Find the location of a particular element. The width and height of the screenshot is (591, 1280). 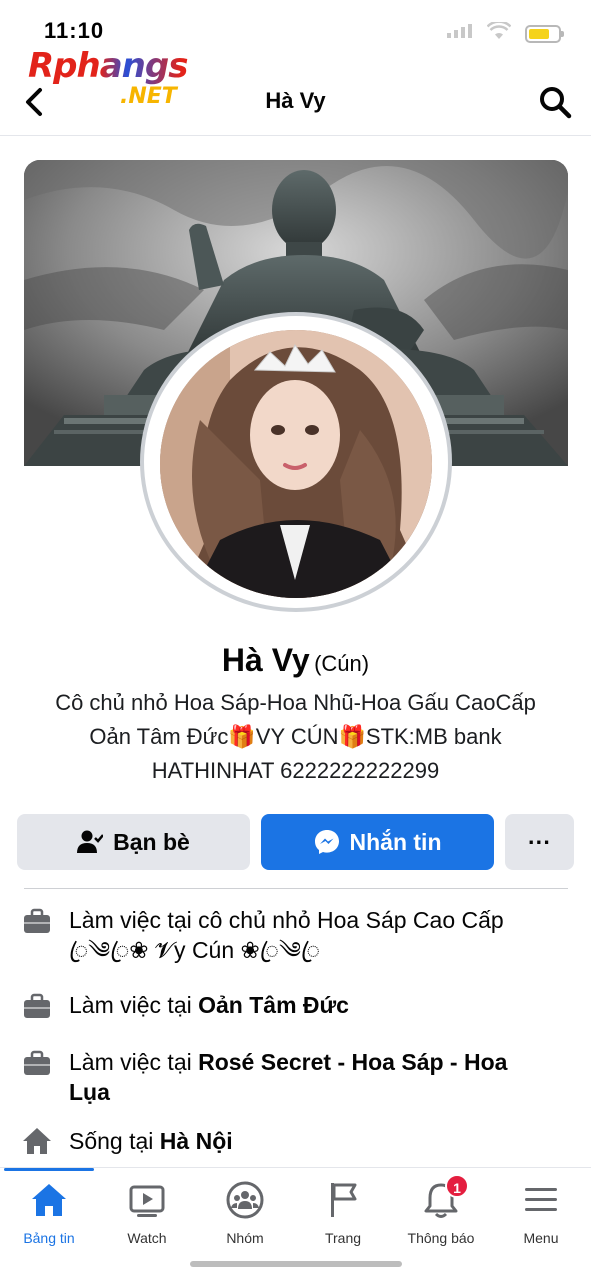

bio-line: HATHINHAT 6222222222299 is located at coordinates (295, 770).